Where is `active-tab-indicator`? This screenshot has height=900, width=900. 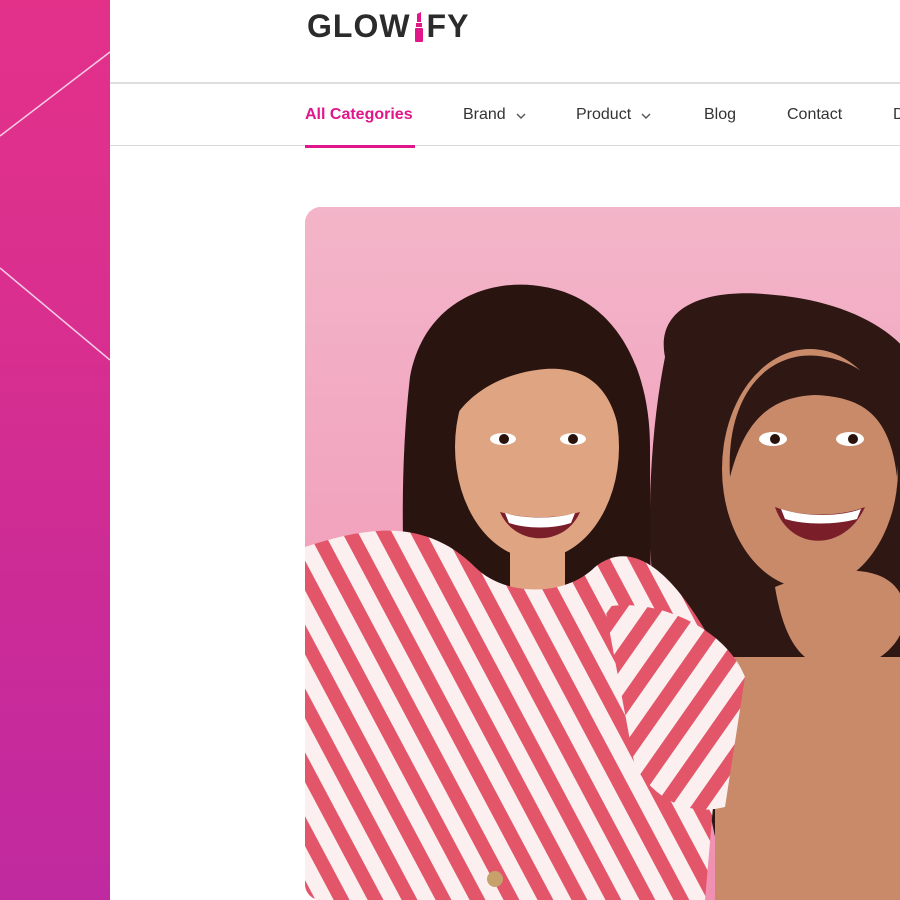 active-tab-indicator is located at coordinates (360, 146).